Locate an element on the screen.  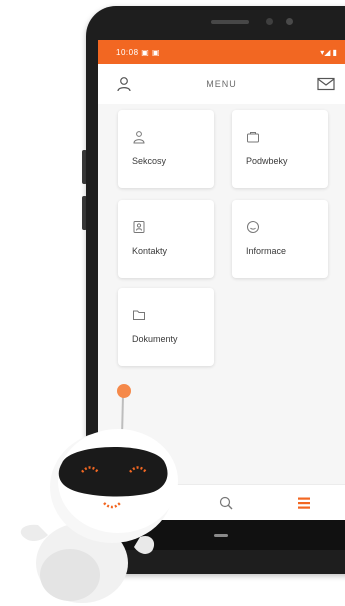
menu-item-podwbeky: Podwbeky is located at coordinates (280, 149).